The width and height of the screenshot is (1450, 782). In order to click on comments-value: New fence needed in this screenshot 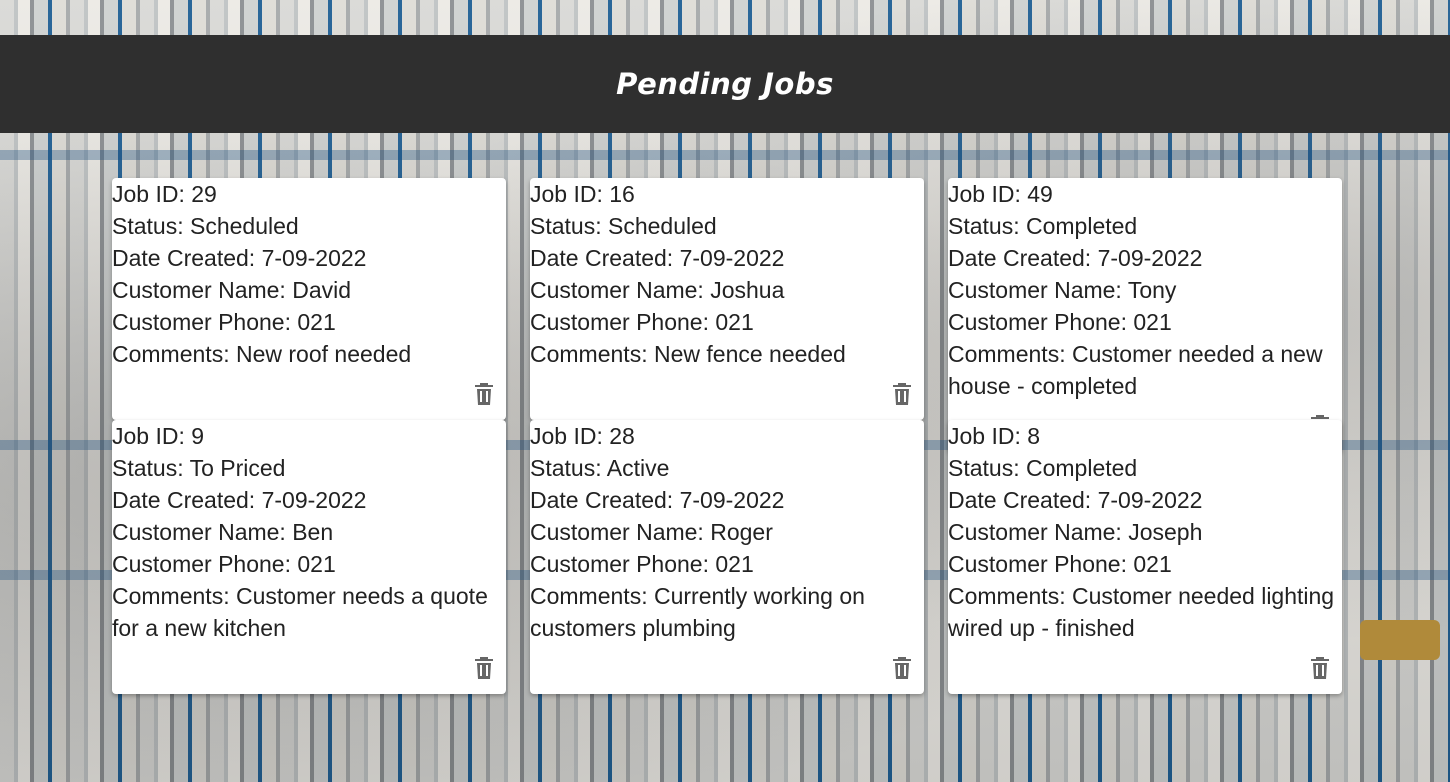, I will do `click(749, 354)`.